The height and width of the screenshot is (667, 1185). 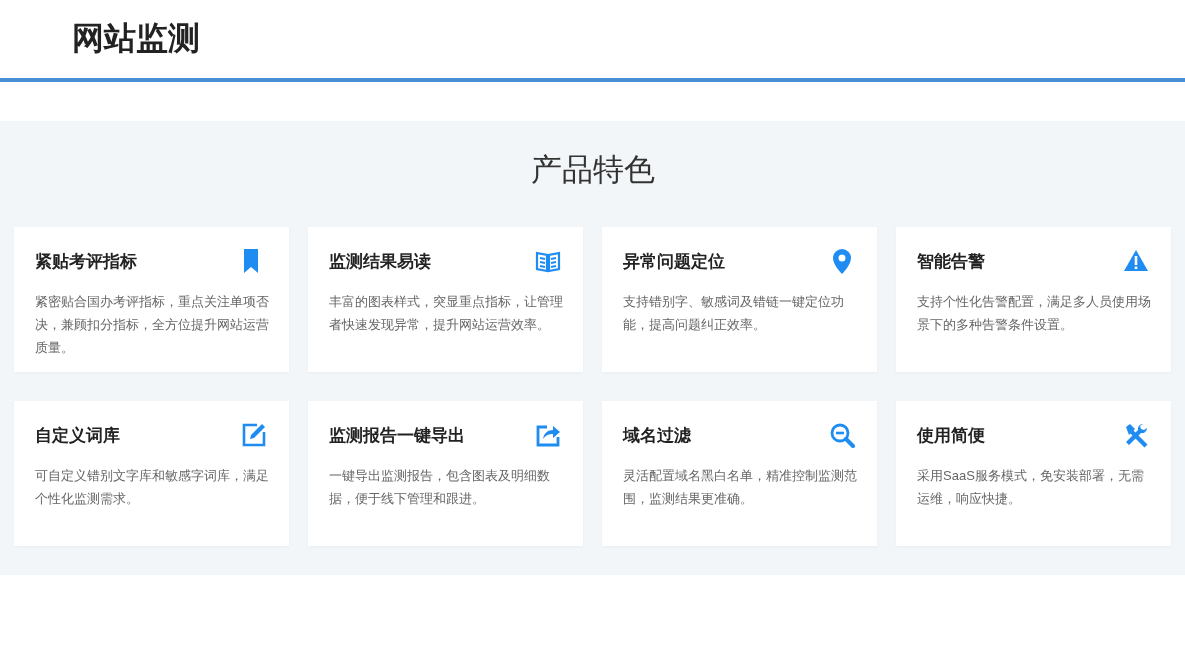 I want to click on card-title: 使用简便, so click(x=951, y=435).